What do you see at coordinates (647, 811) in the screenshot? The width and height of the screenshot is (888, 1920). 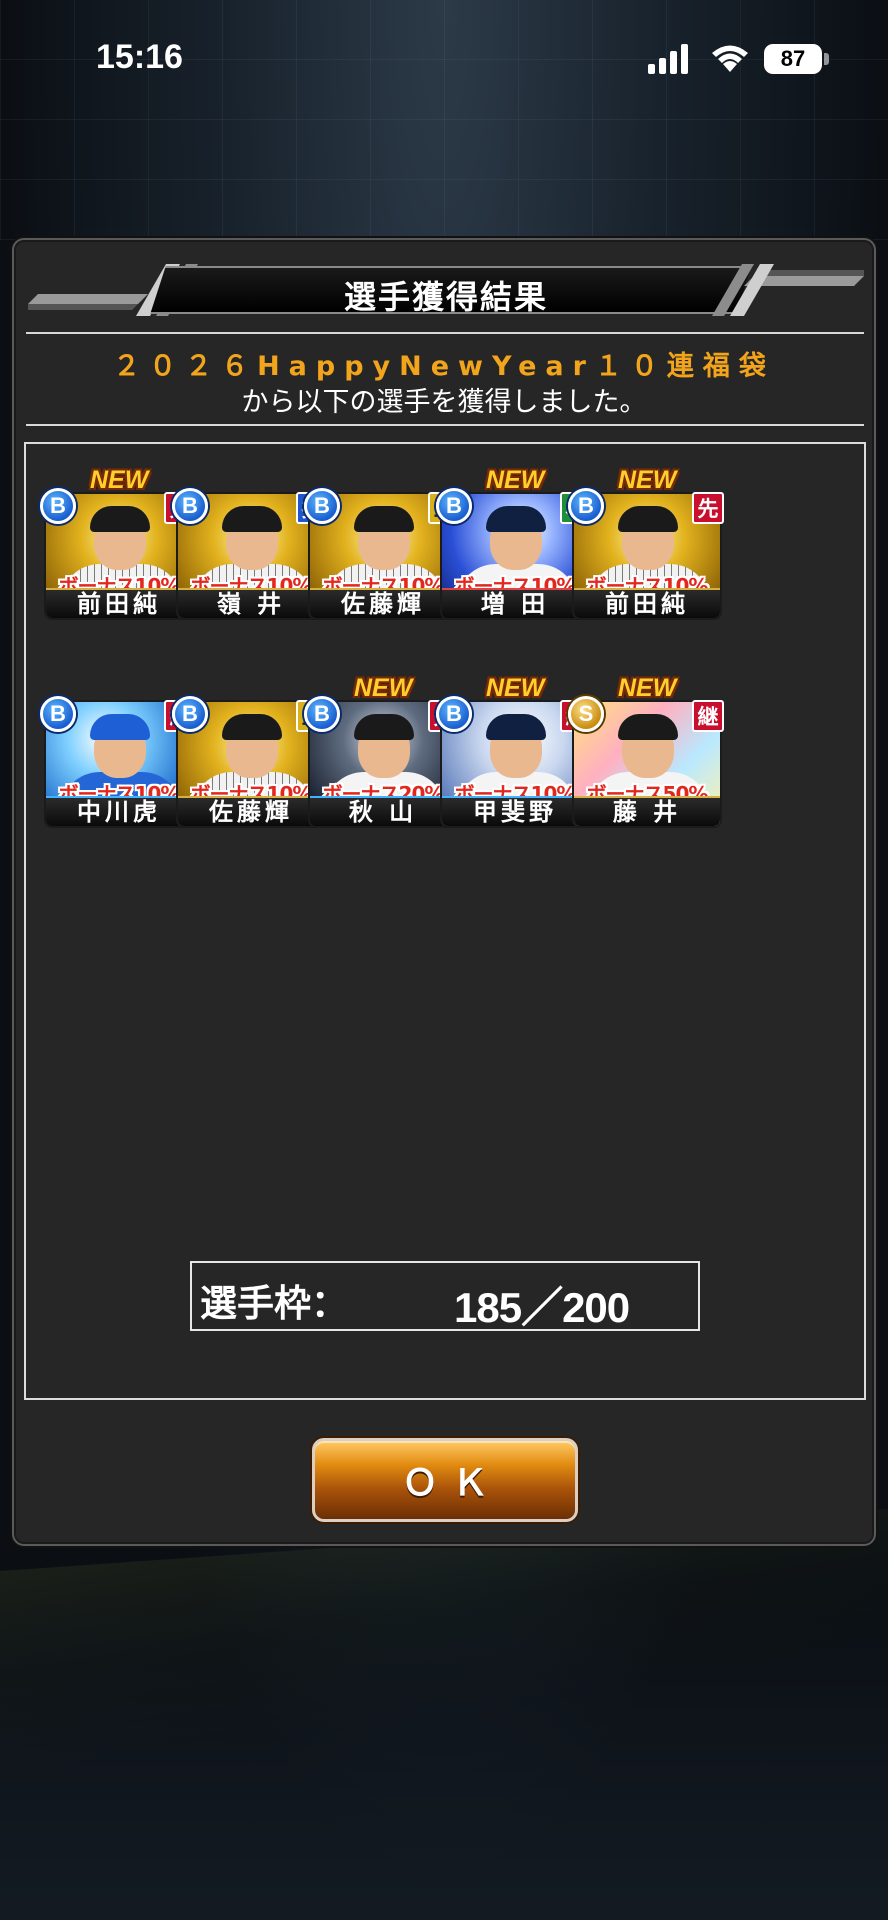 I see `card-player-name: 藤 井` at bounding box center [647, 811].